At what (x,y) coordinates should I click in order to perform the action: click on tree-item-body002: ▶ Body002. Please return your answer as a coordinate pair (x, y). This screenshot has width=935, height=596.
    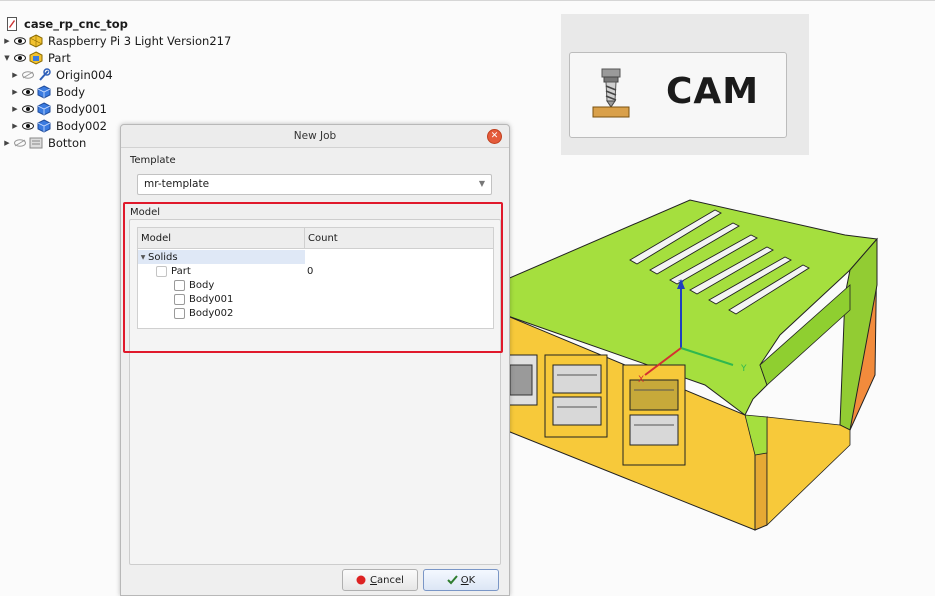
    Looking at the image, I should click on (58, 125).